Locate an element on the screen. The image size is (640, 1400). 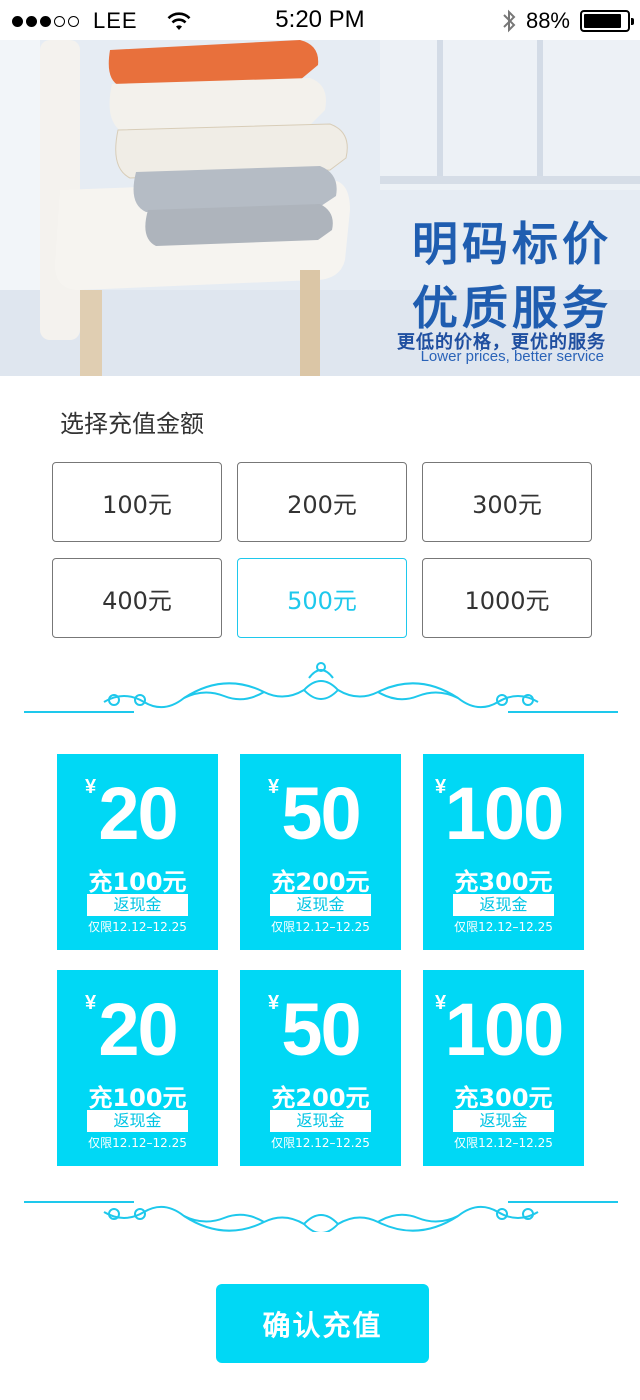
status-left: LEE is located at coordinates (102, 21).